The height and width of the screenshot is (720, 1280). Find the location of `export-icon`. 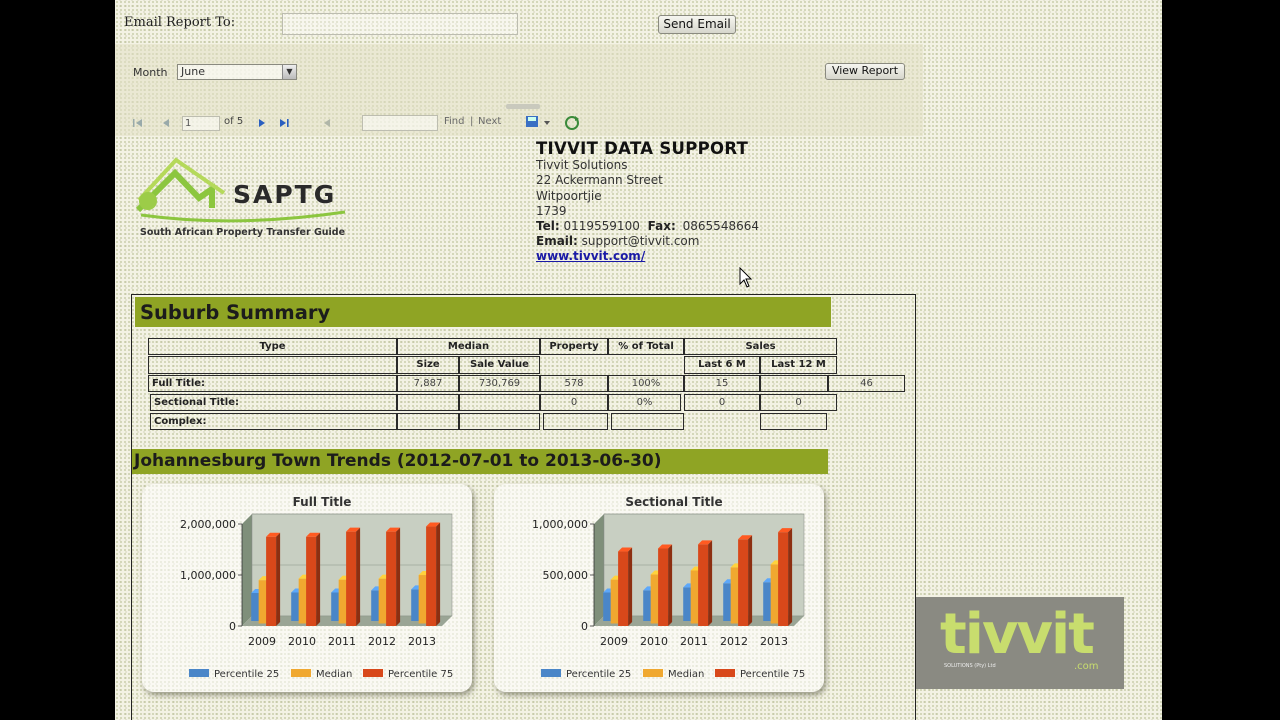

export-icon is located at coordinates (538, 122).